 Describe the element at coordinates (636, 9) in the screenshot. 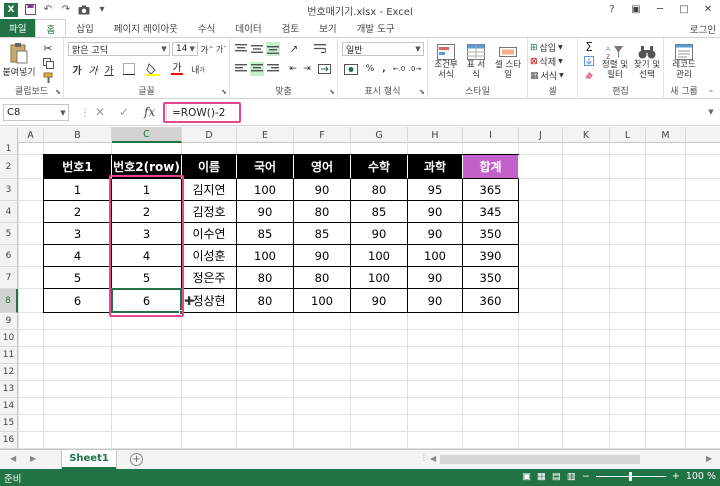

I see `ribbon-display-icon: ▣` at that location.